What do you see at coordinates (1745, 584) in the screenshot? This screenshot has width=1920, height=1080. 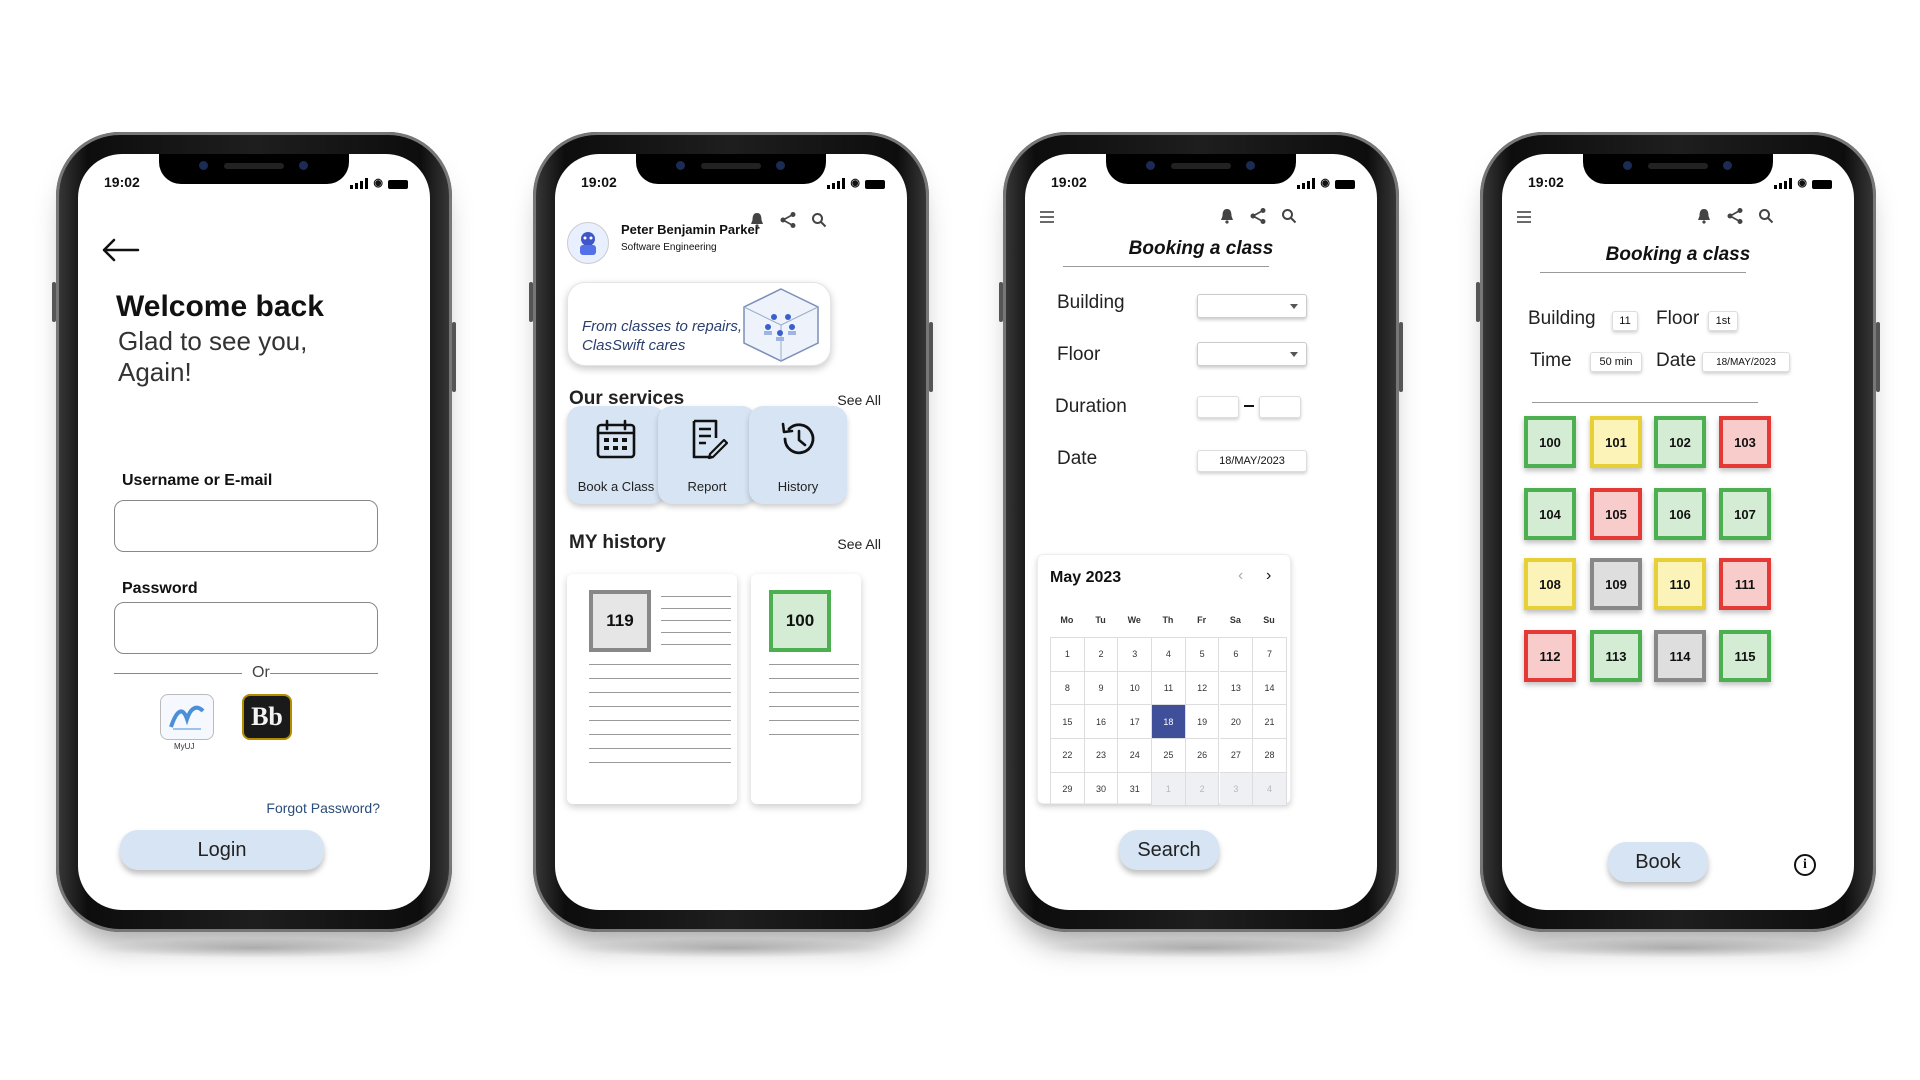 I see `room-tile: 111` at bounding box center [1745, 584].